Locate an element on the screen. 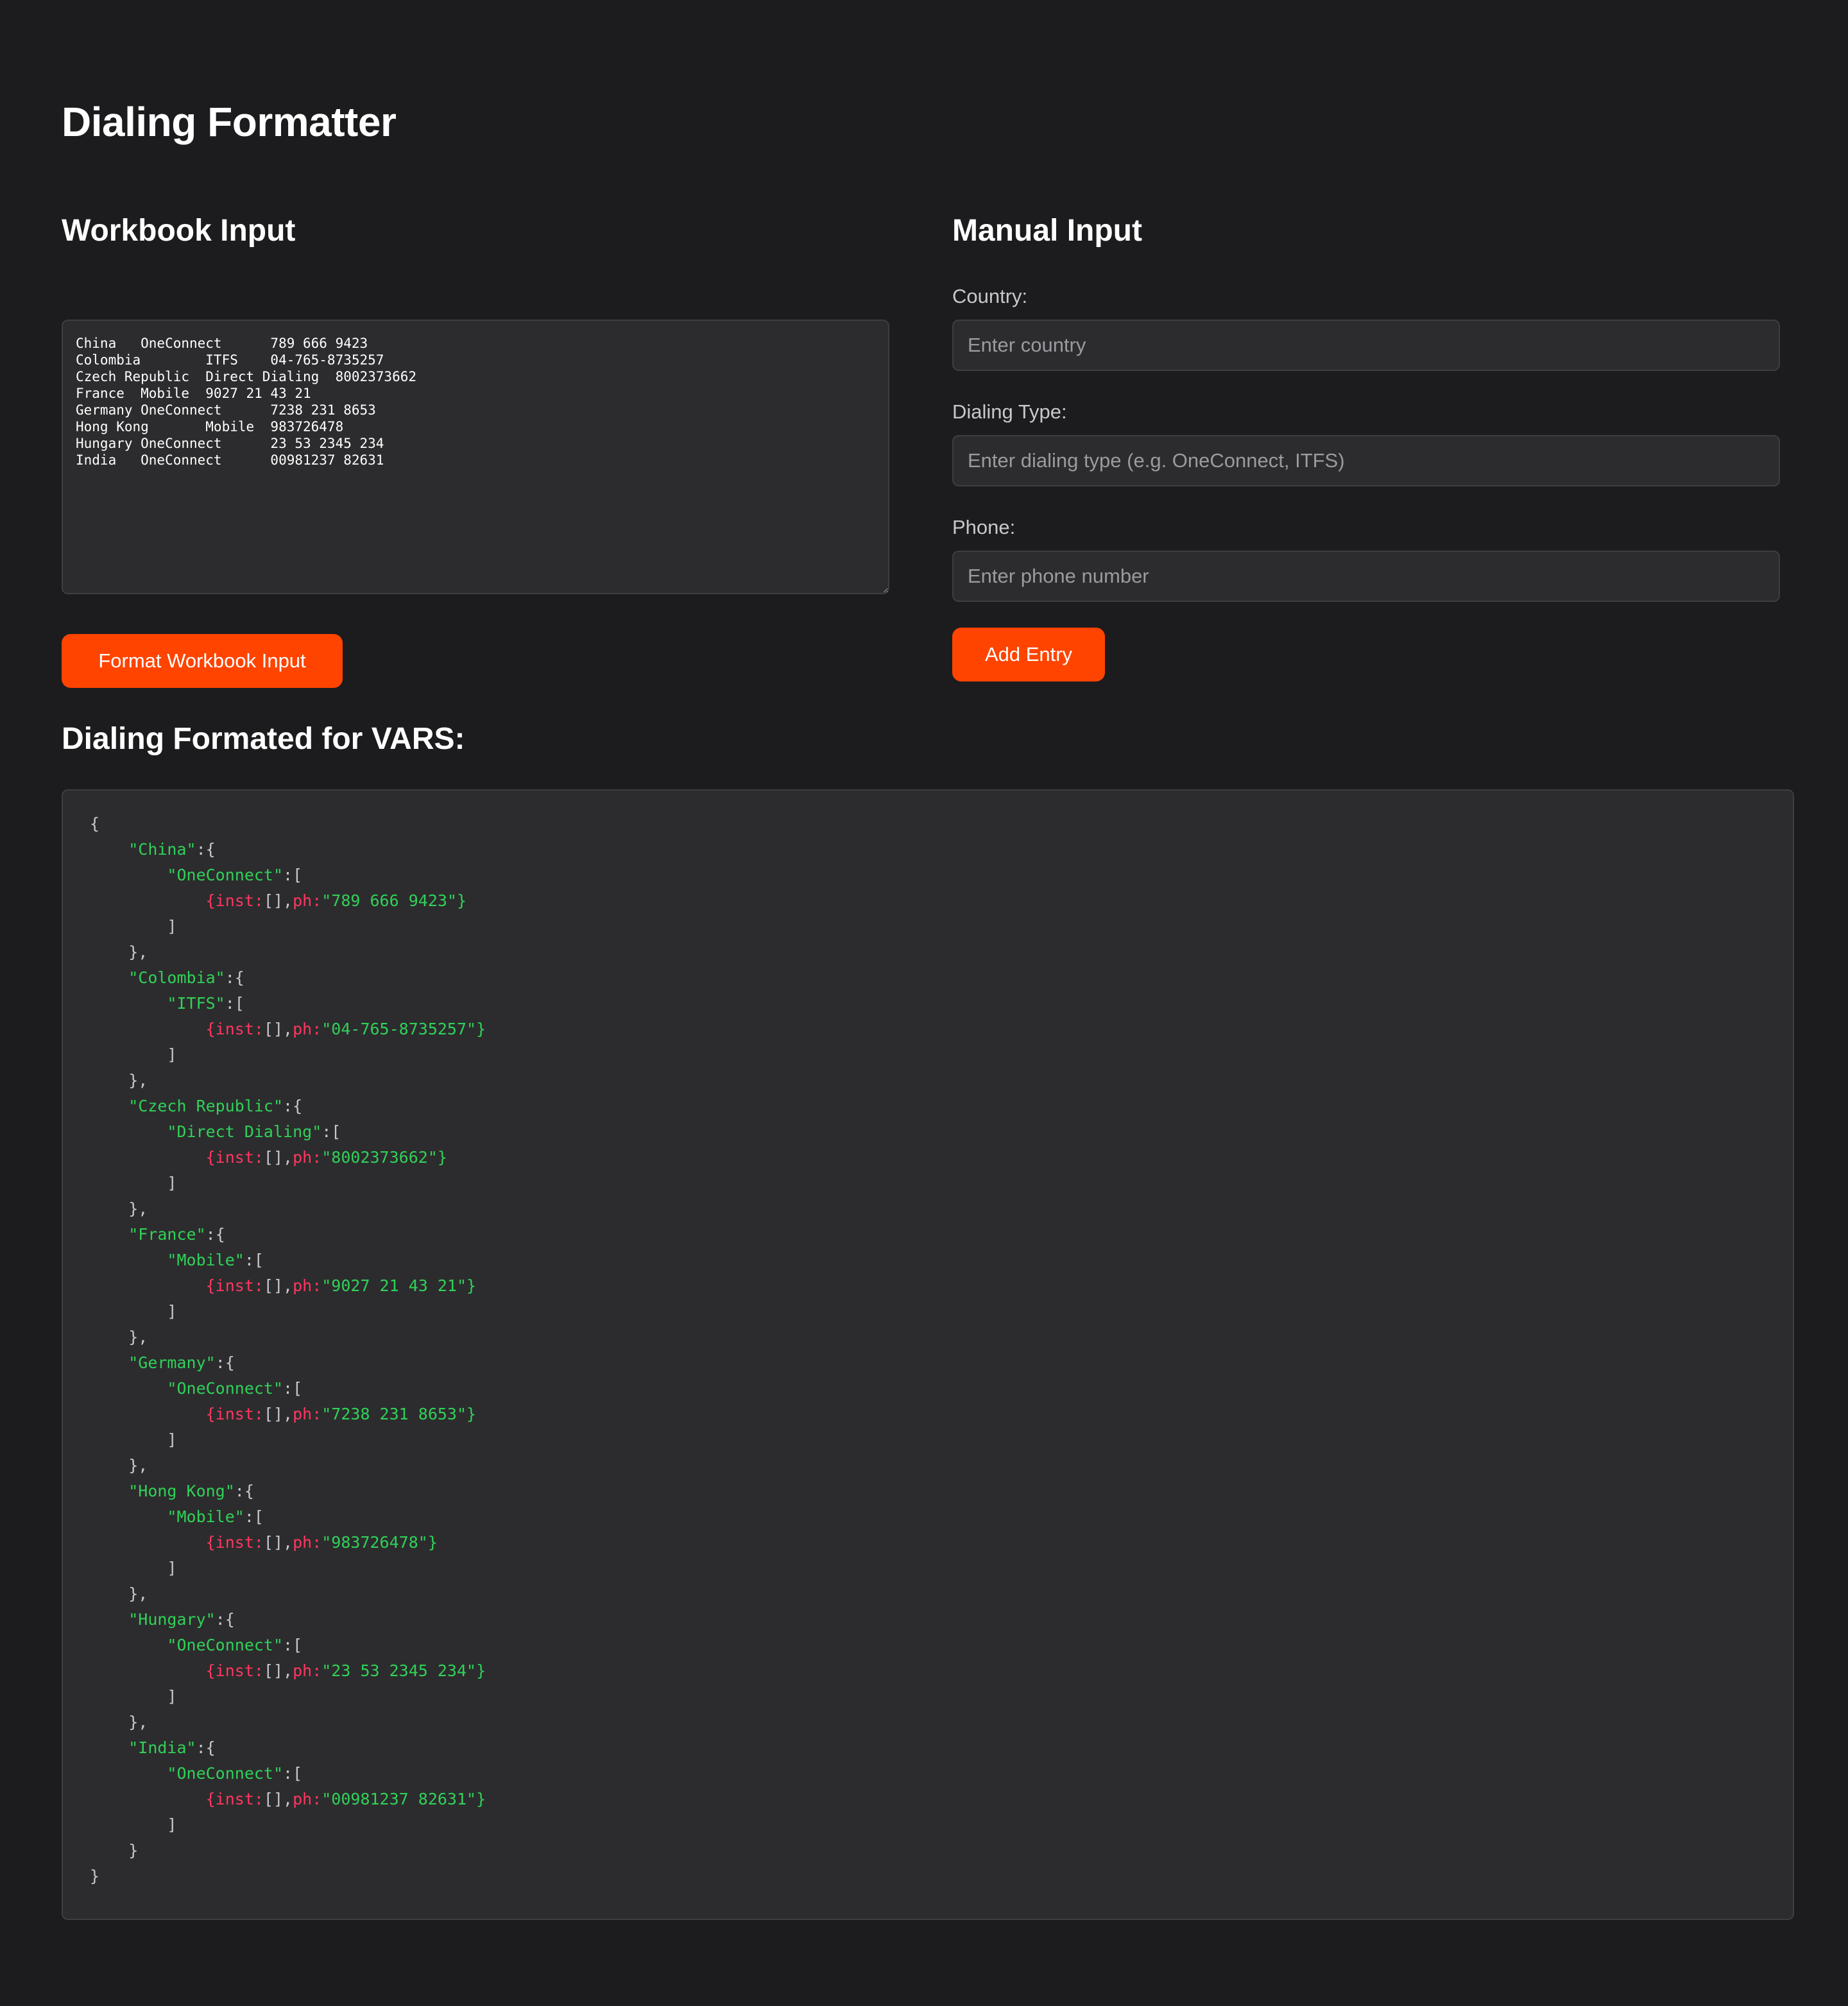 The width and height of the screenshot is (1848, 2006). json-country-key: "Hong Kong" is located at coordinates (182, 1491).